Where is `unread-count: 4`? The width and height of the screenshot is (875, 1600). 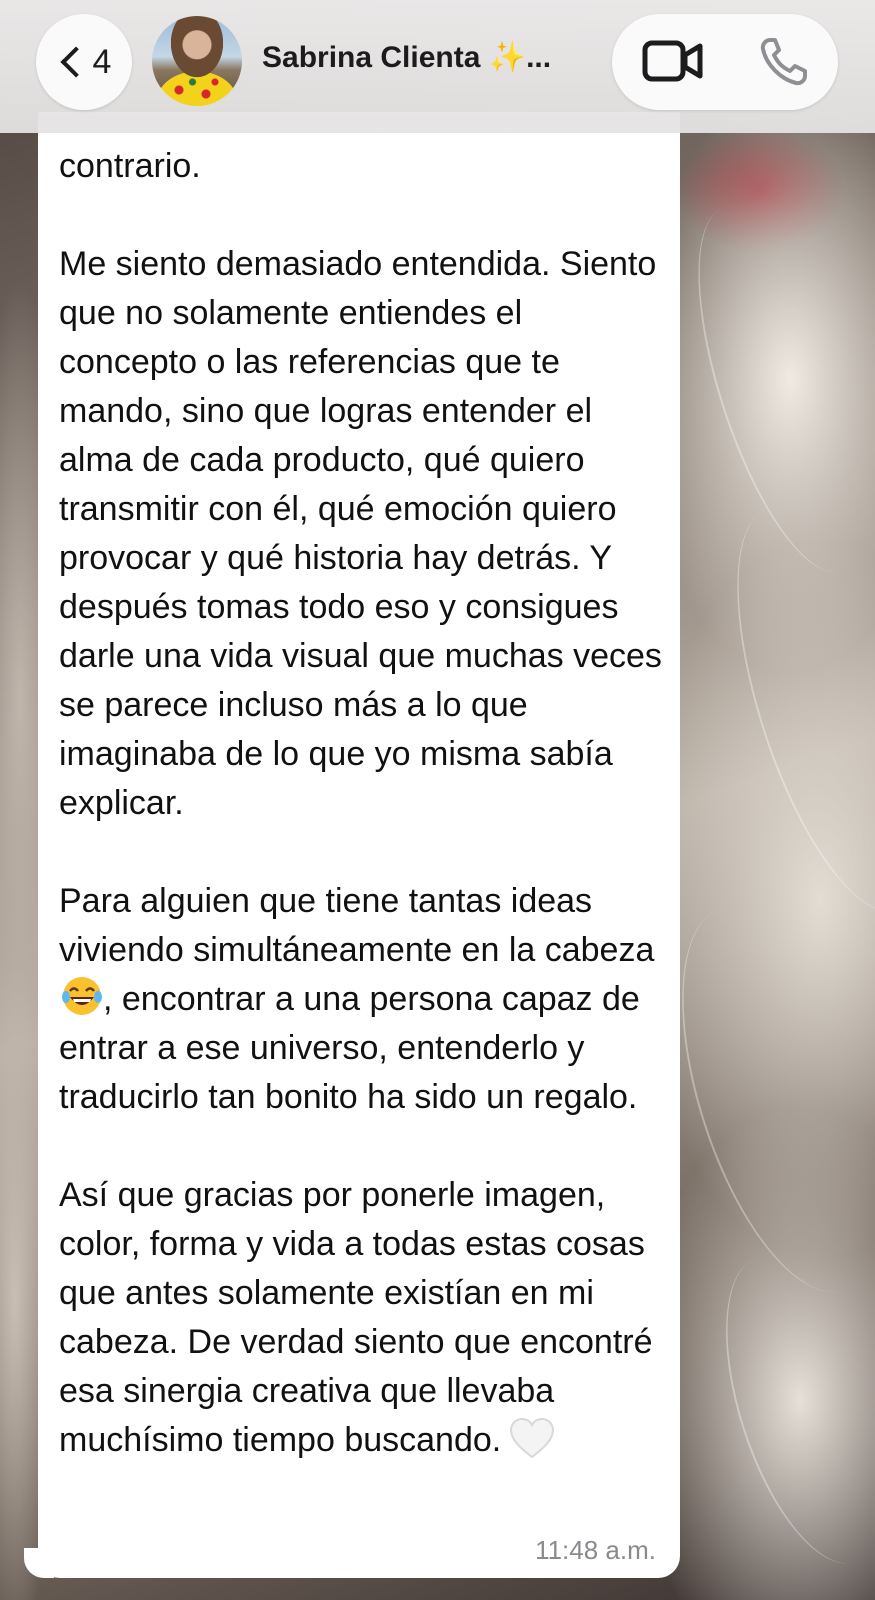
unread-count: 4 is located at coordinates (102, 61).